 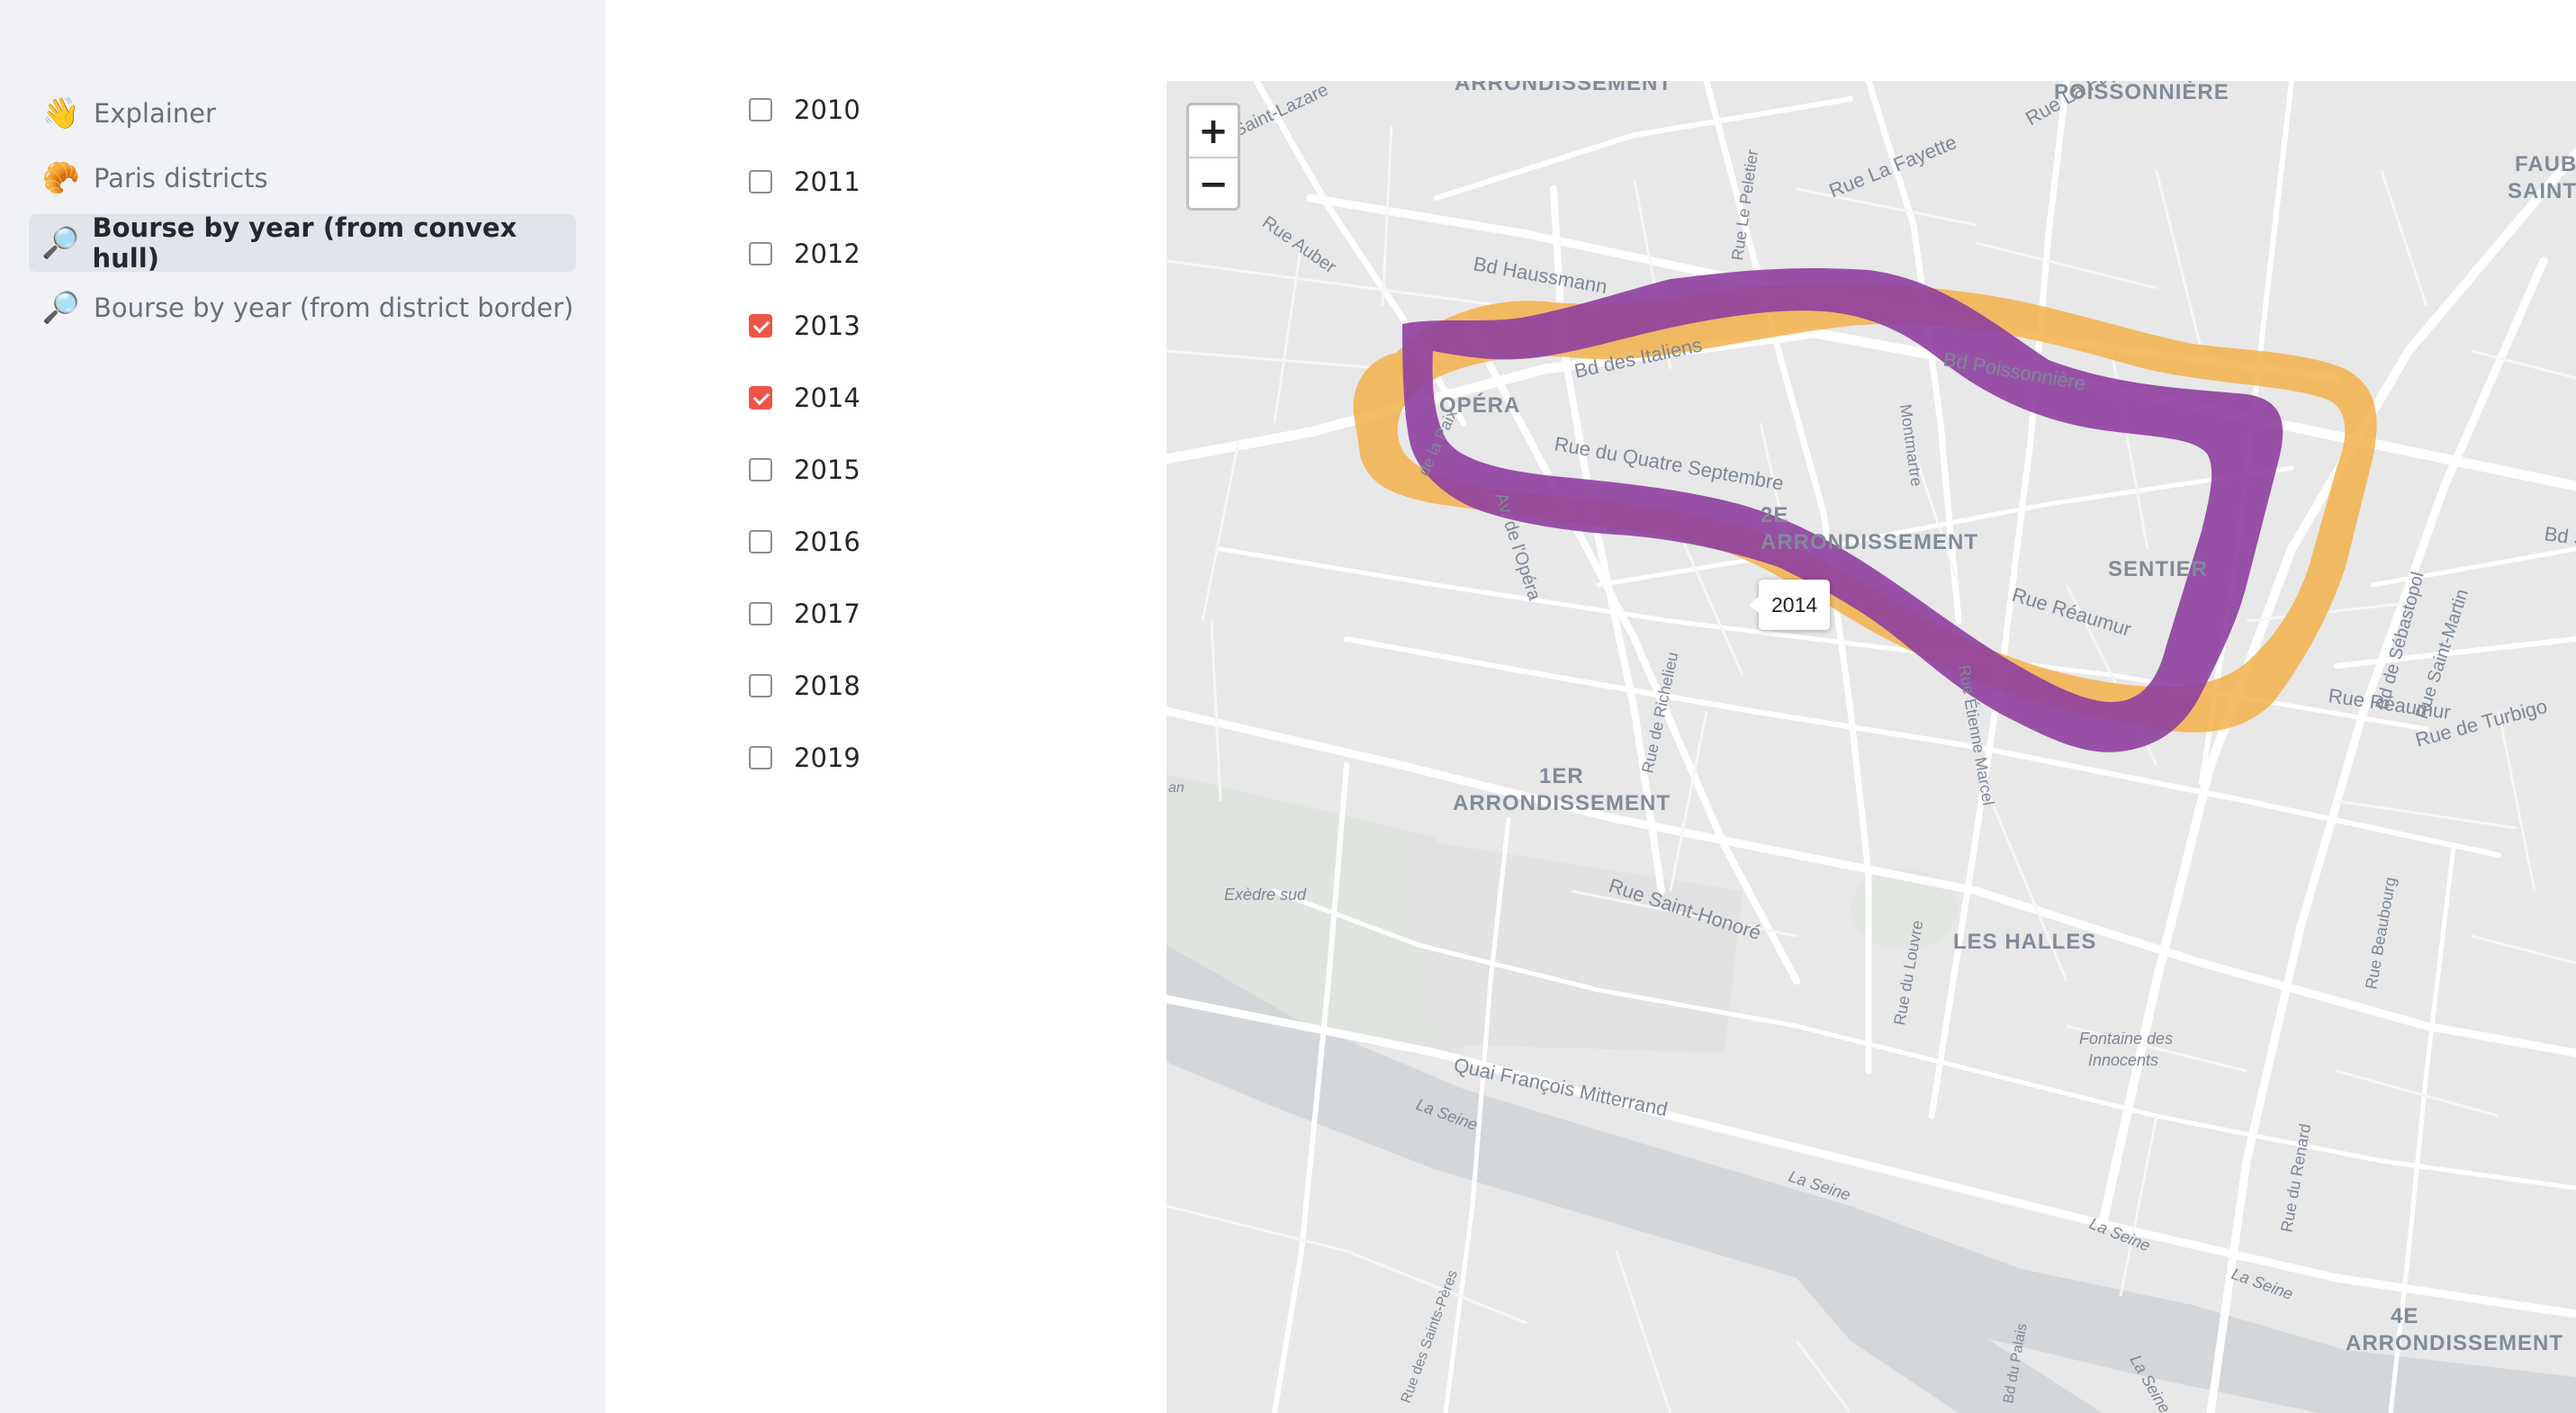 I want to click on label-saint-m: SAINT-M, so click(x=2542, y=191).